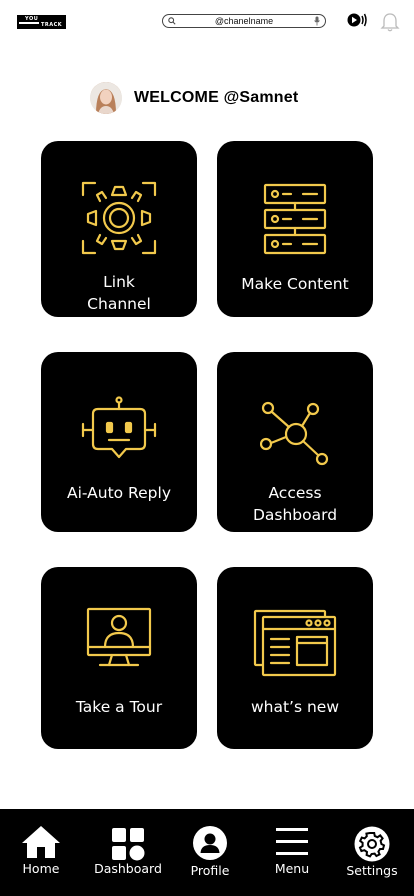 The height and width of the screenshot is (896, 414). What do you see at coordinates (357, 20) in the screenshot?
I see `play-audio-icon` at bounding box center [357, 20].